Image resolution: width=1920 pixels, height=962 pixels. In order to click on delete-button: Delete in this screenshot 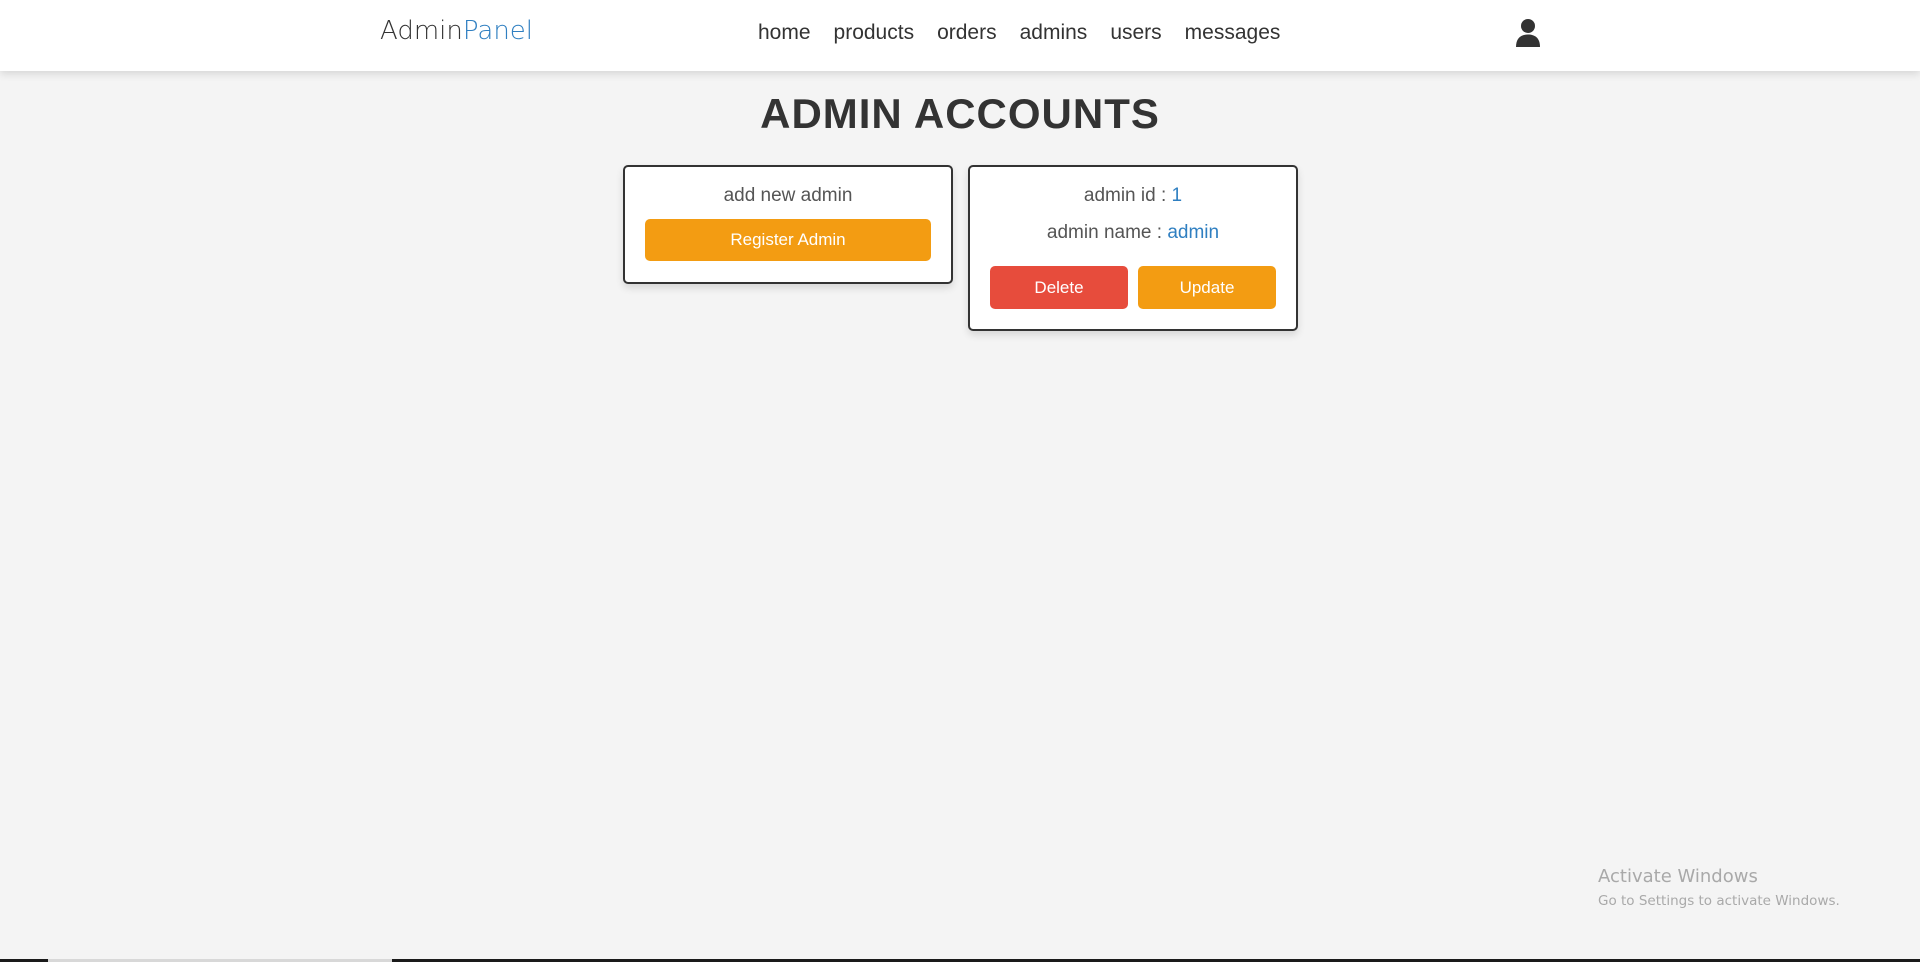, I will do `click(1059, 287)`.